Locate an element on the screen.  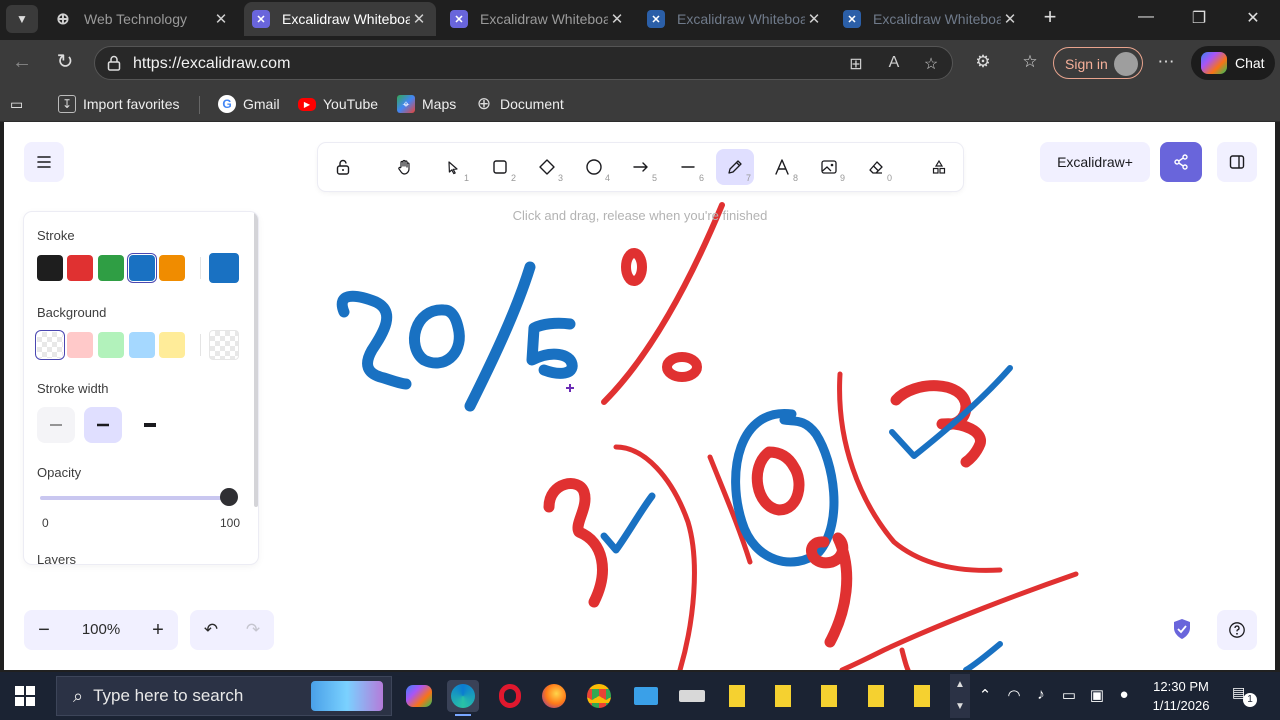
background-swatch-green is located at coordinates (111, 345).